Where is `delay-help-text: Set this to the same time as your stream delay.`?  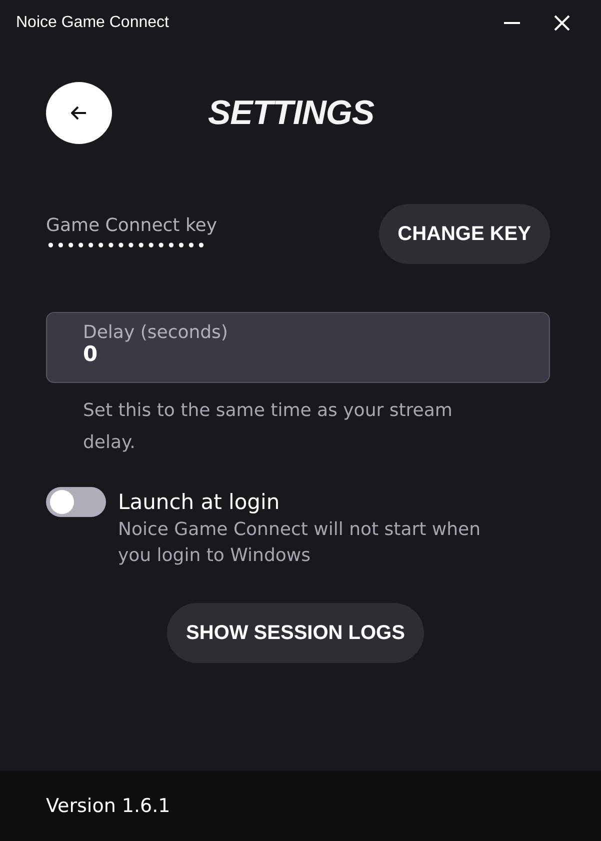 delay-help-text: Set this to the same time as your stream delay. is located at coordinates (268, 427).